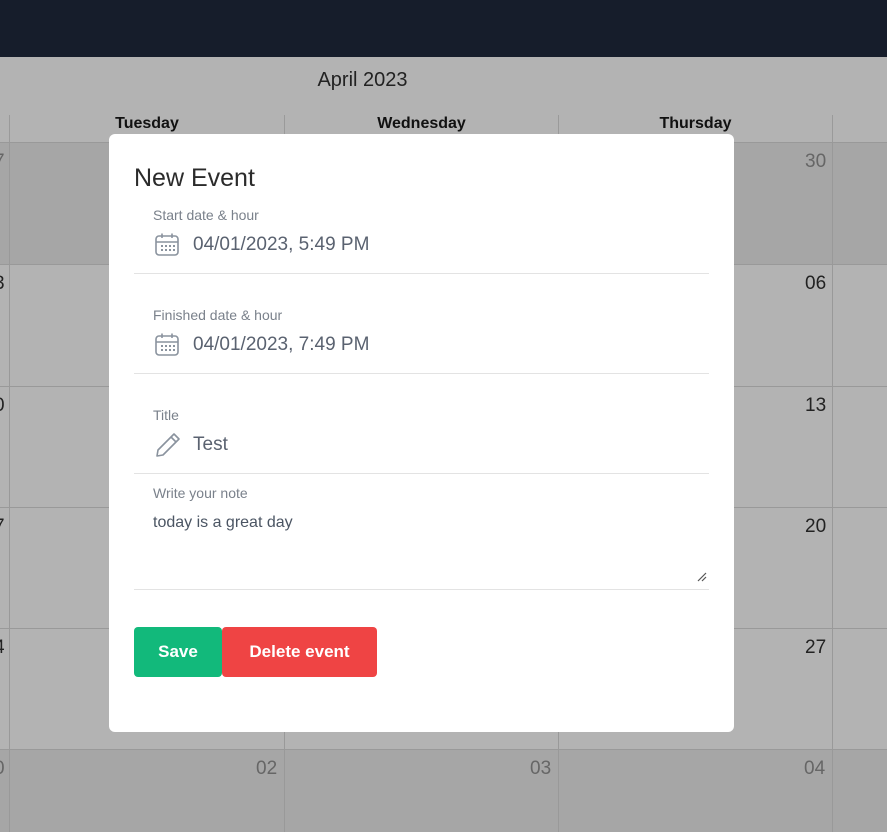 The width and height of the screenshot is (887, 832). What do you see at coordinates (421, 339) in the screenshot?
I see `end-date-field: Finished date & hour 04/01/2023, 7:49 PM` at bounding box center [421, 339].